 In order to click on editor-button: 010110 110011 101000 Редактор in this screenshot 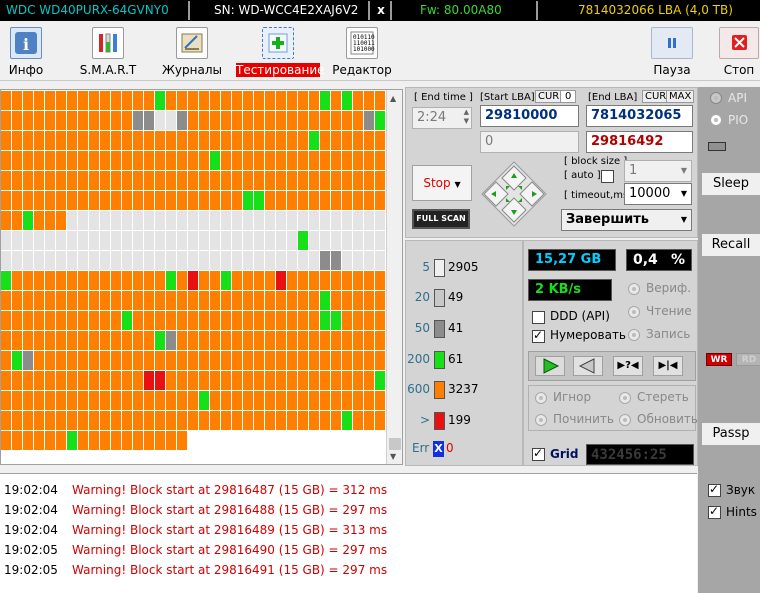, I will do `click(362, 50)`.